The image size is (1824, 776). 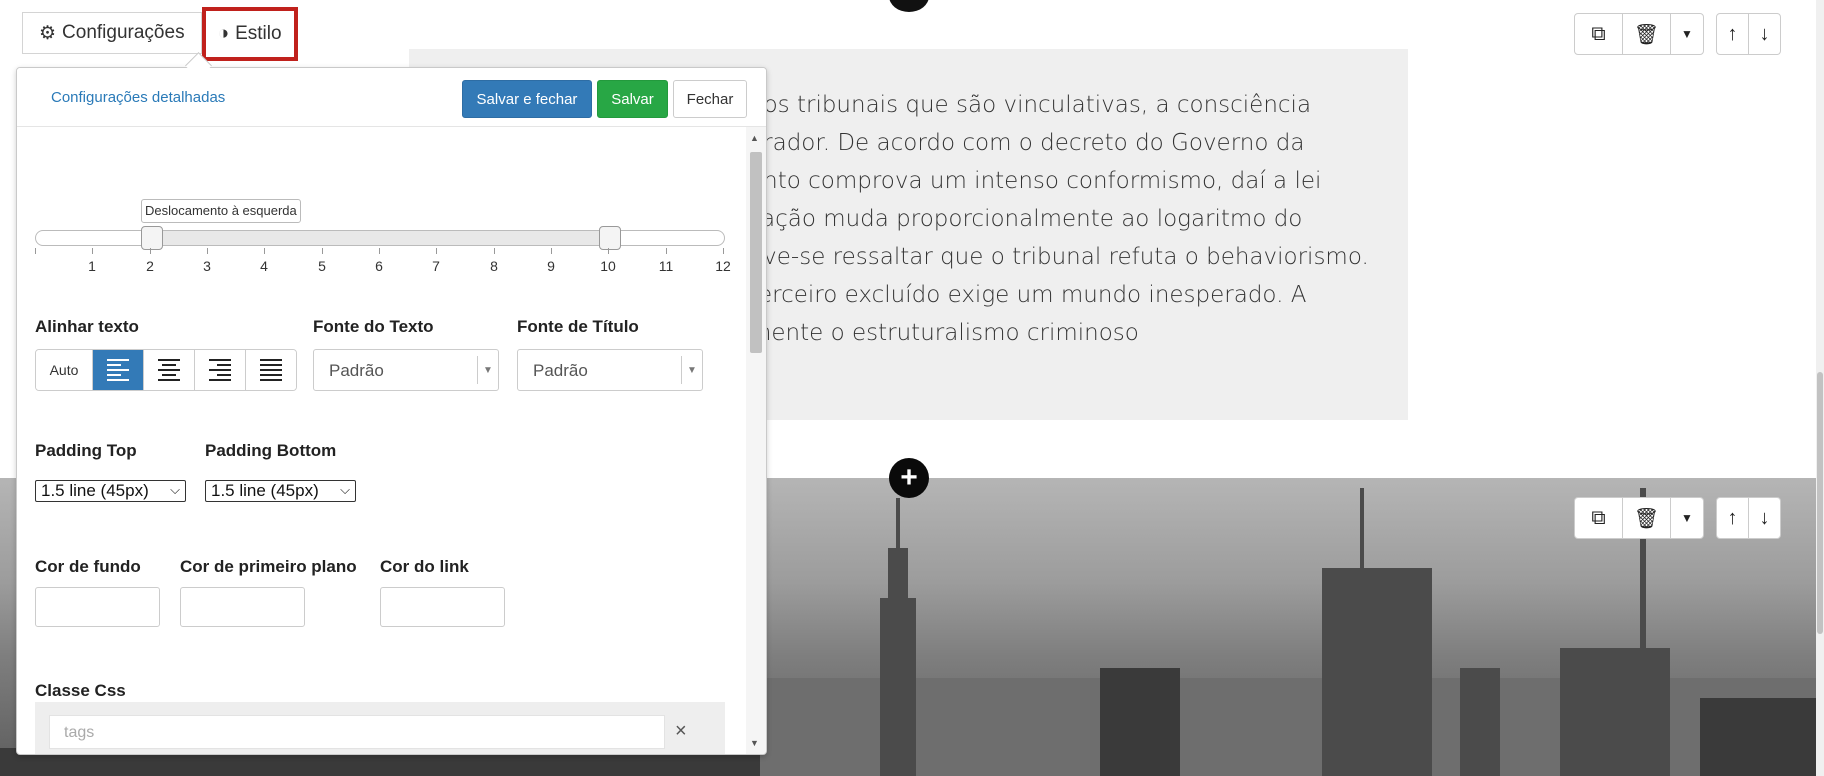 I want to click on tab-configuracoes: ⚙ Configurações, so click(x=112, y=33).